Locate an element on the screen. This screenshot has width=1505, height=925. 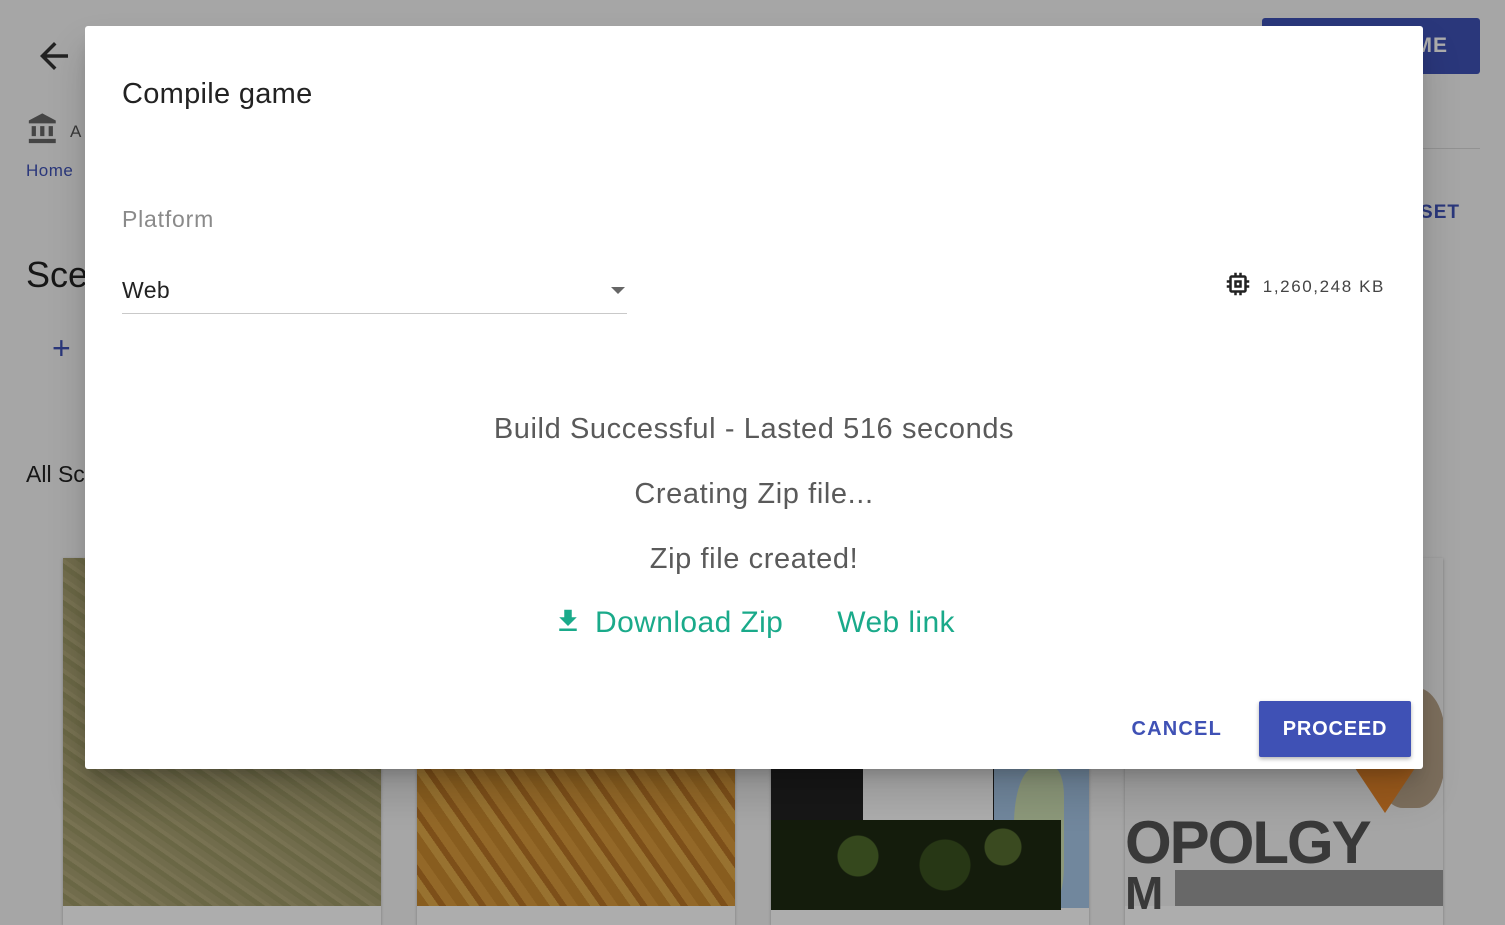
proceed-button: PROCEED is located at coordinates (1335, 729).